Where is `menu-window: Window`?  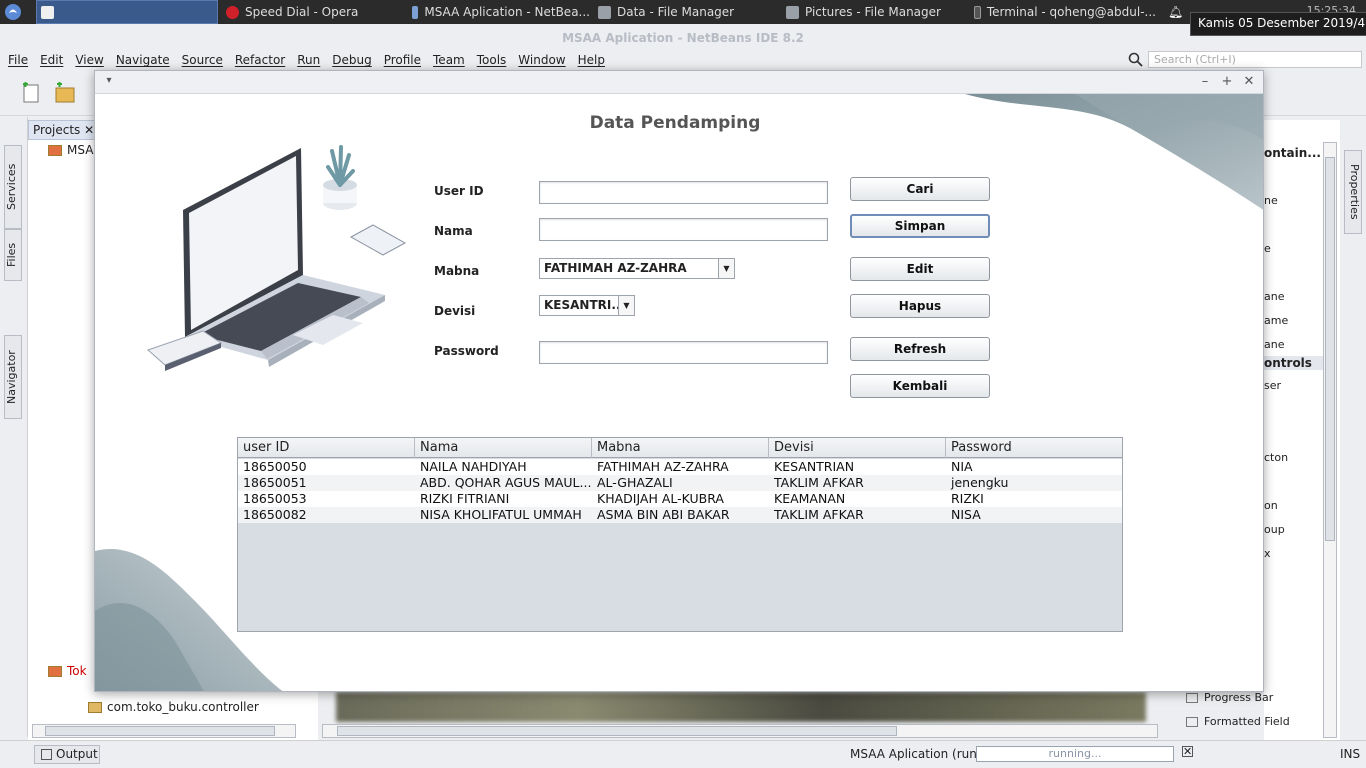 menu-window: Window is located at coordinates (541, 60).